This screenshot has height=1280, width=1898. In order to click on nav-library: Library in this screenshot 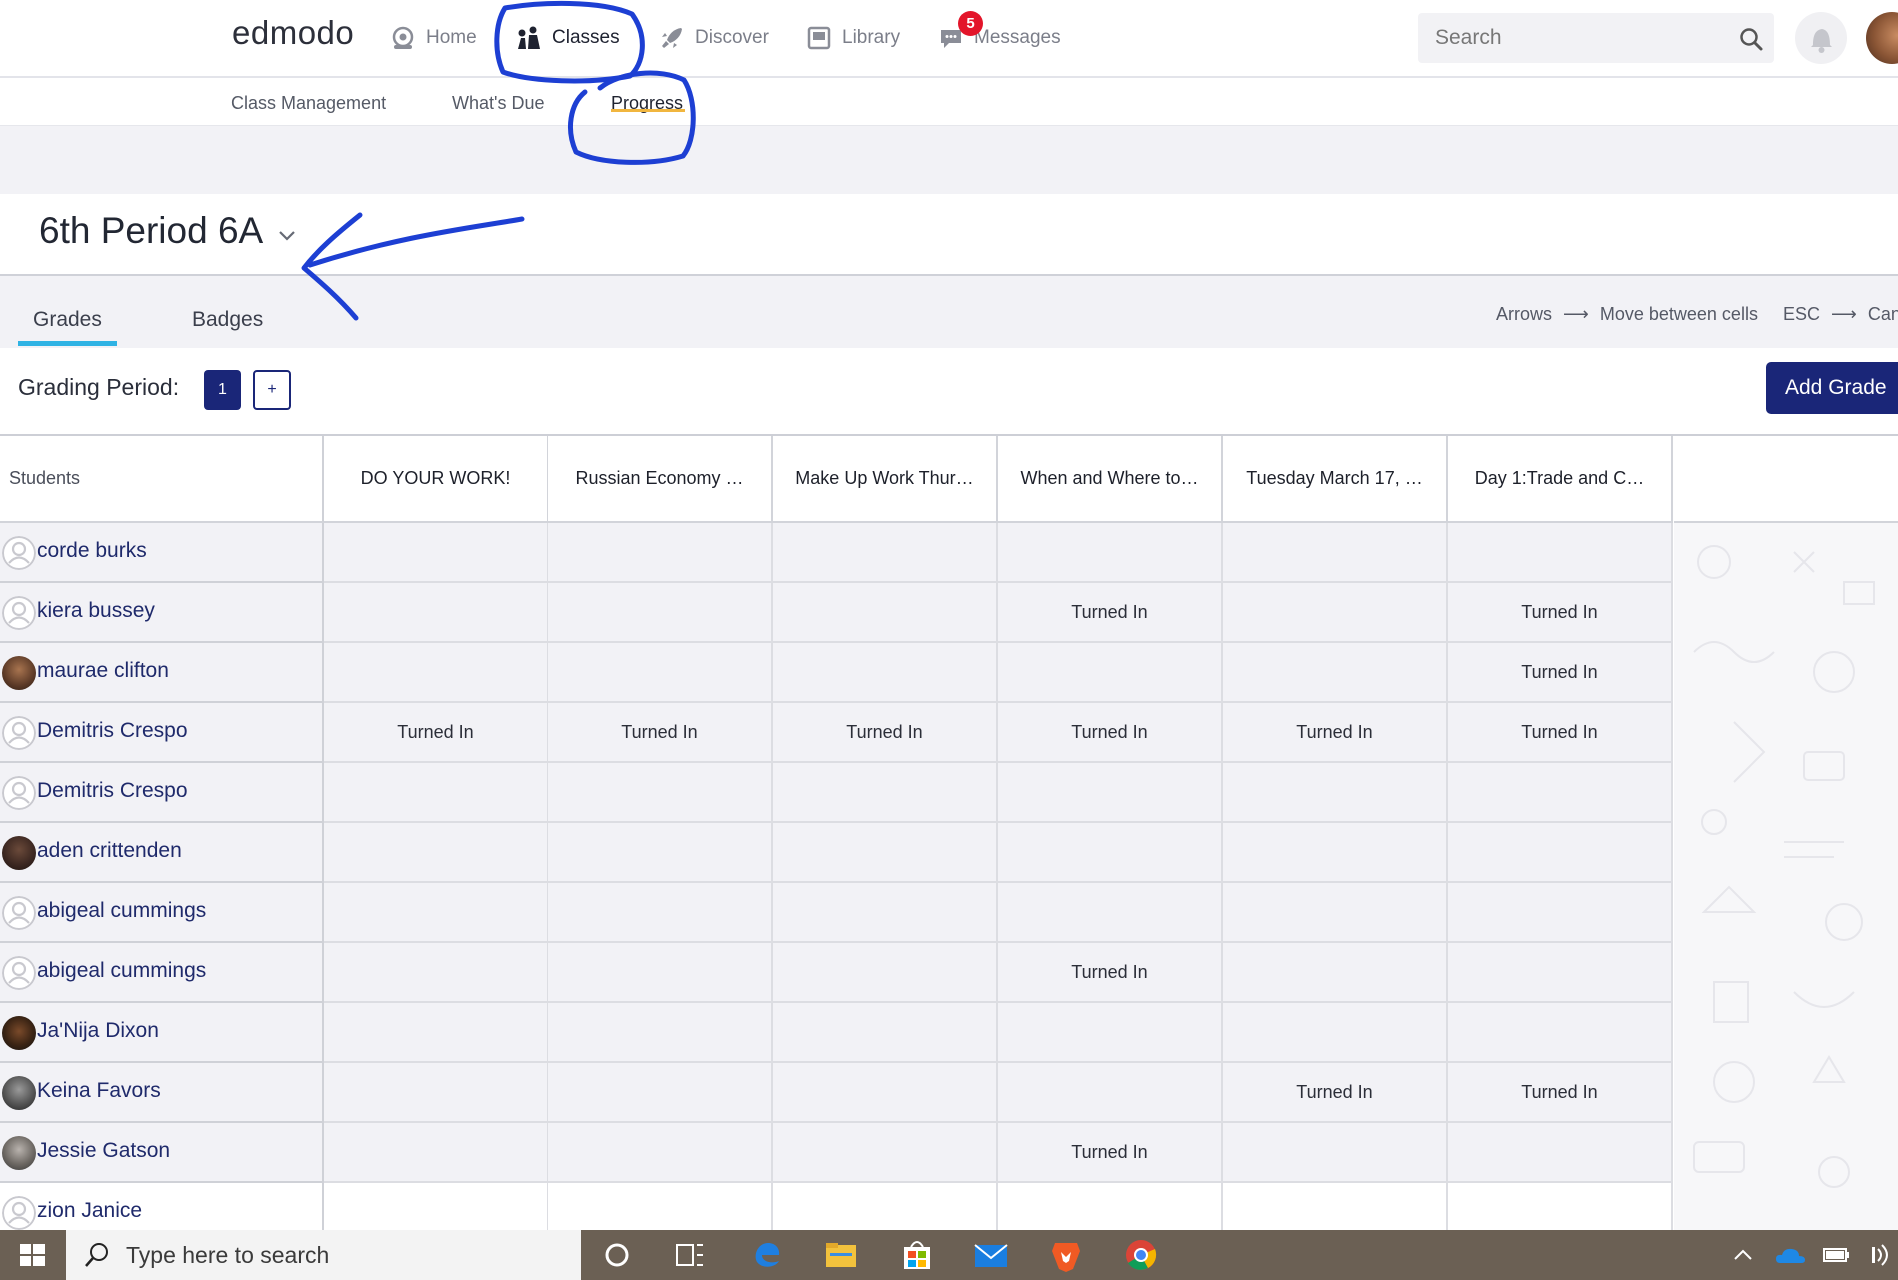, I will do `click(853, 38)`.